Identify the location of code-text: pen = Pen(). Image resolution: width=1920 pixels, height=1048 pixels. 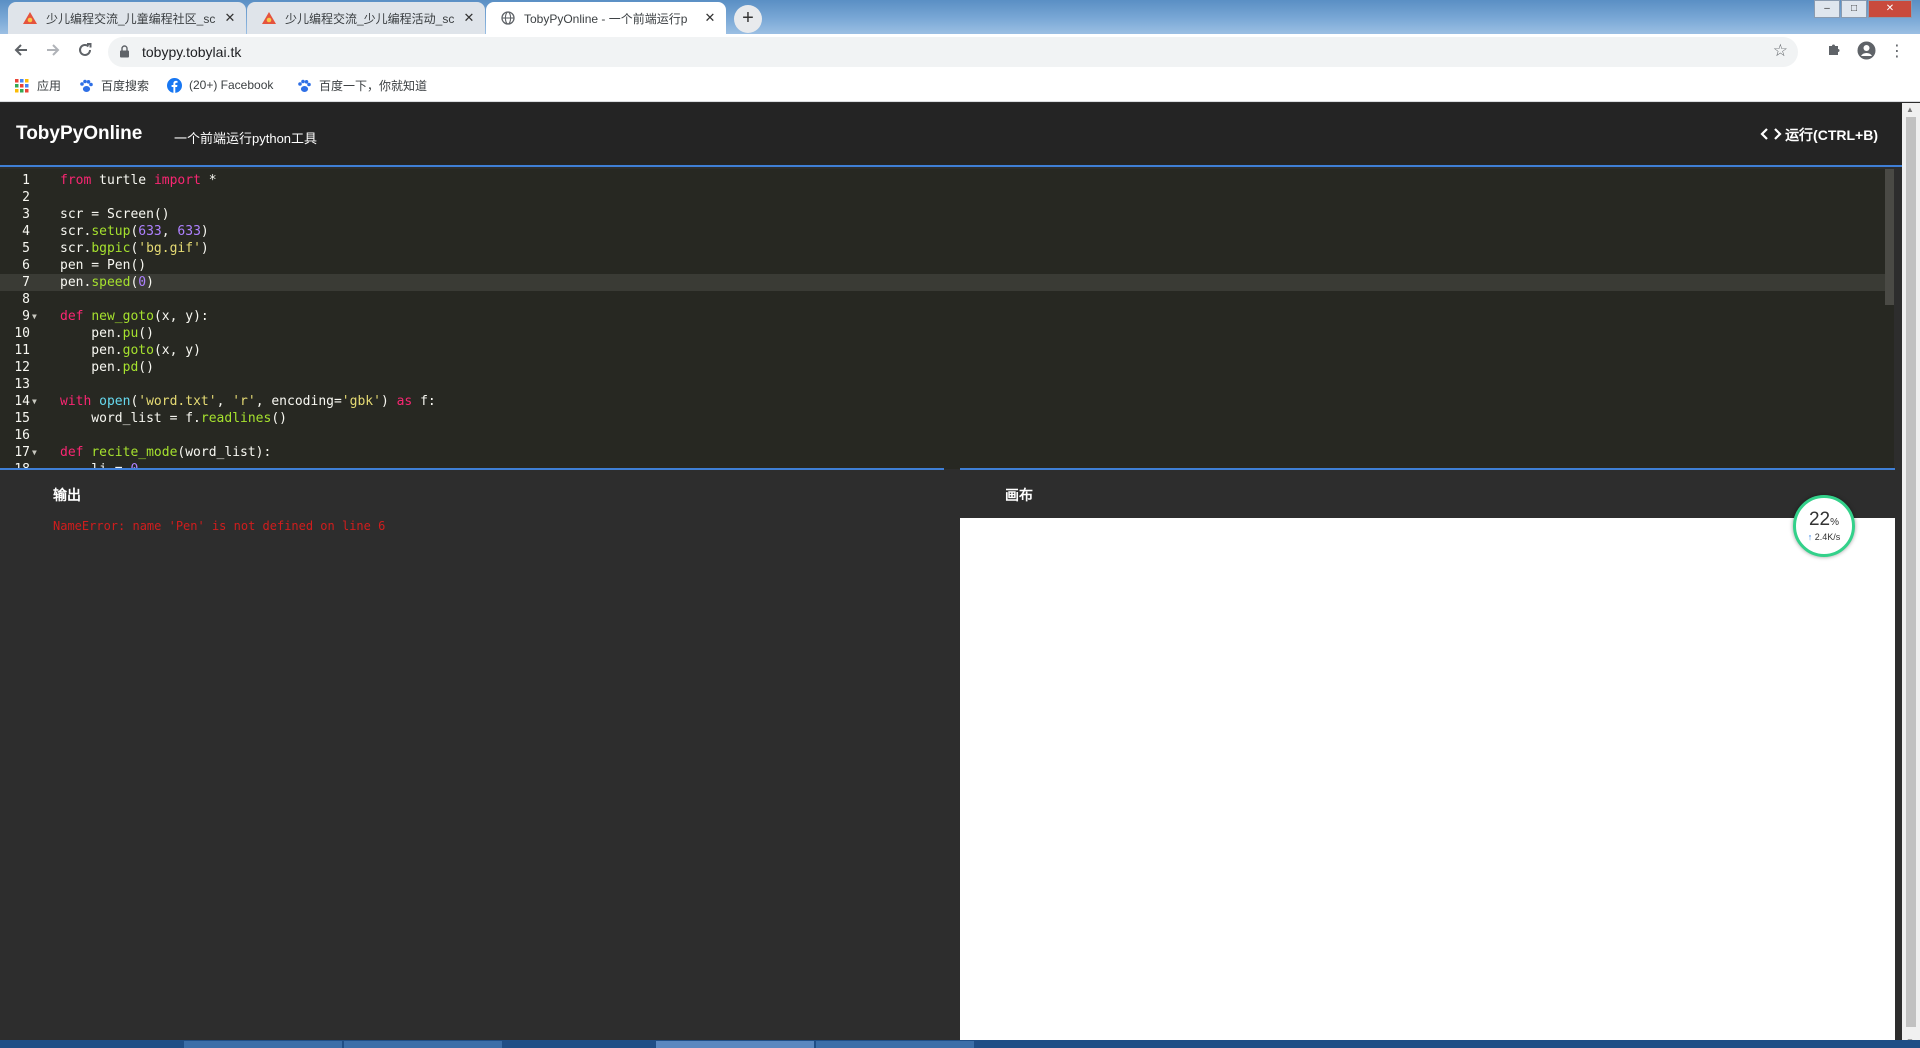
(103, 265).